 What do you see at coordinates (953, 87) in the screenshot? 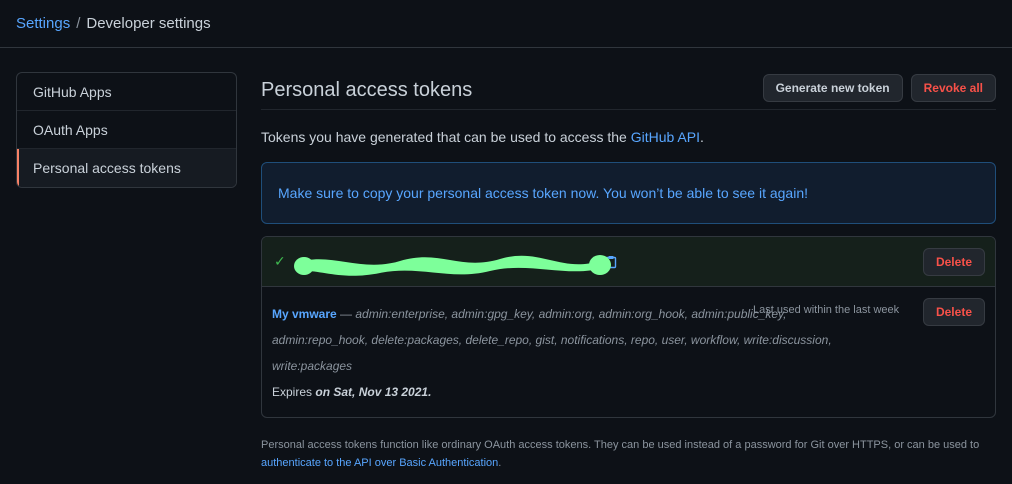
I see `revoke-all-button: Revoke all` at bounding box center [953, 87].